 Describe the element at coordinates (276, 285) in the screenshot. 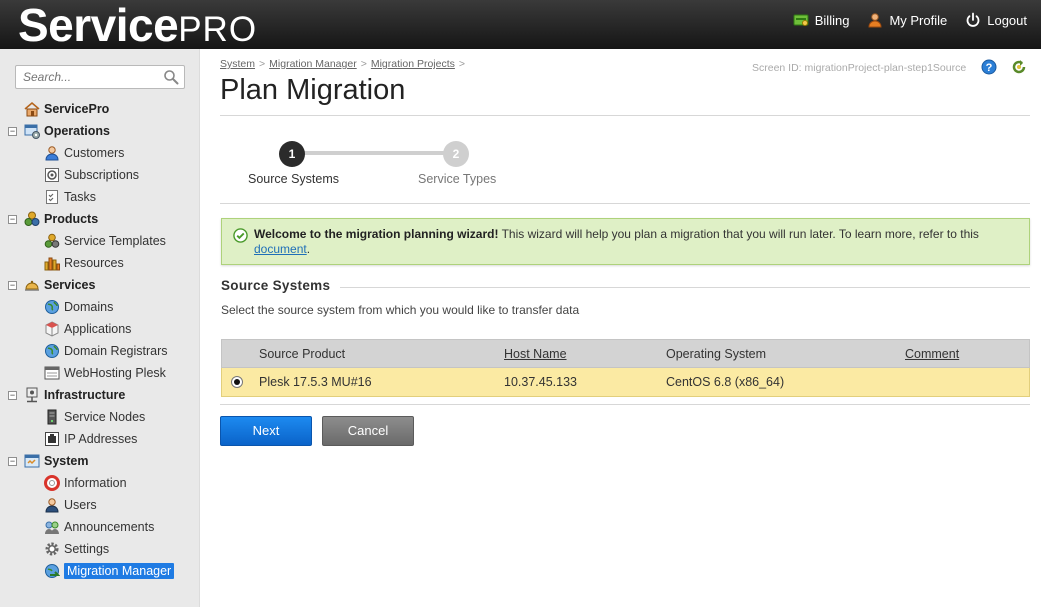

I see `section-title: Source Systems` at that location.